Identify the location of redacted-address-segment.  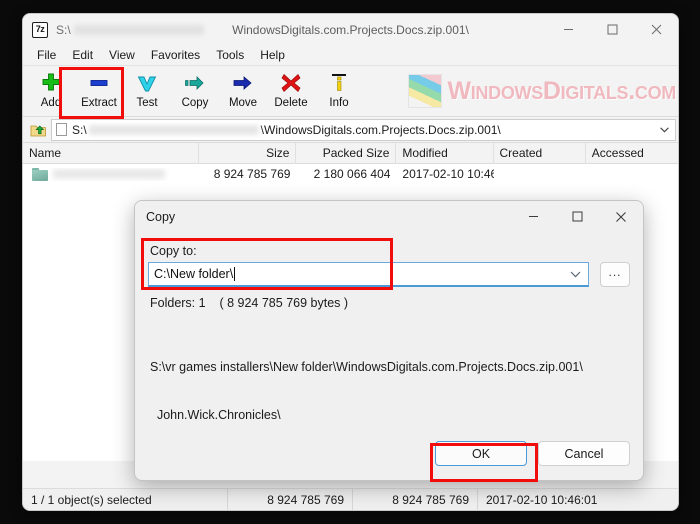
(173, 130).